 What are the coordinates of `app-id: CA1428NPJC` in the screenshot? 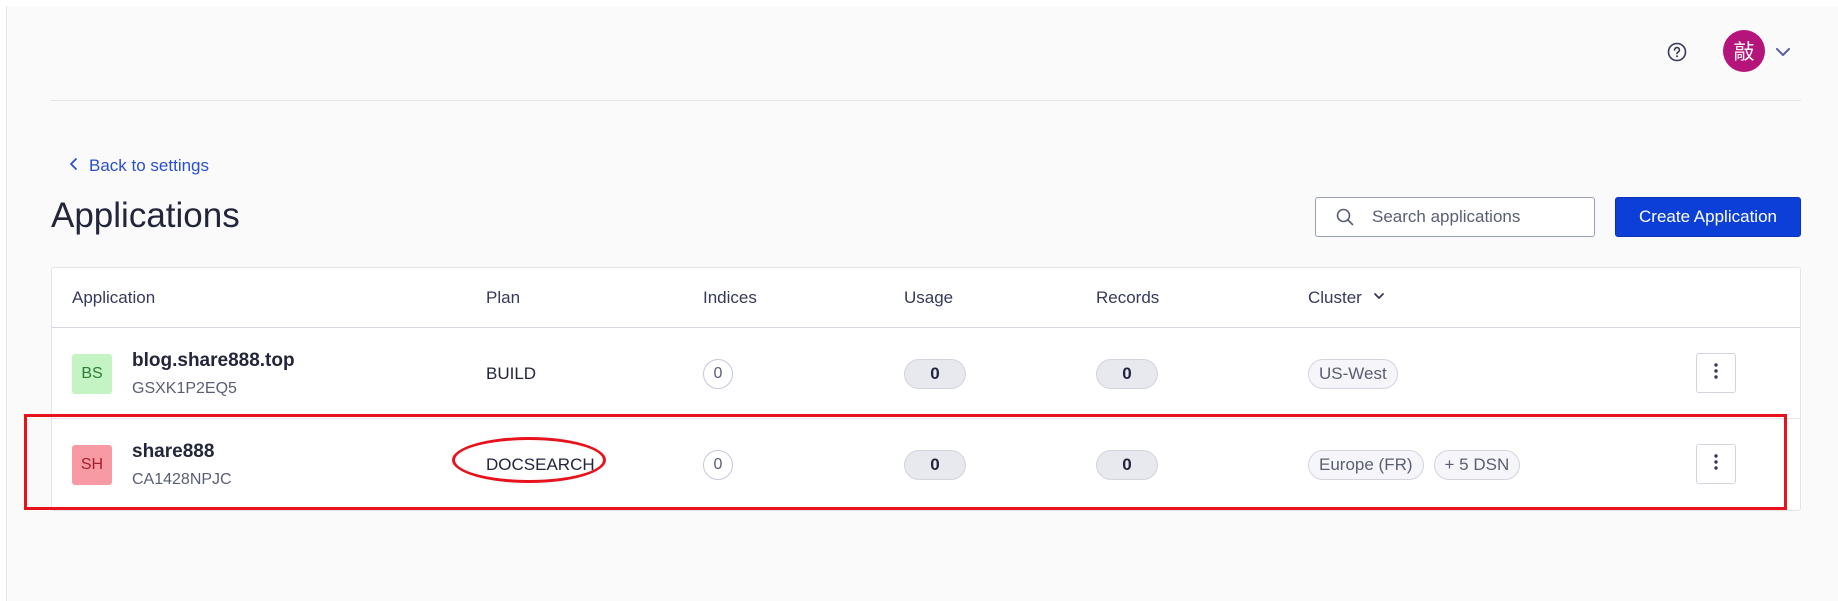 It's located at (182, 479).